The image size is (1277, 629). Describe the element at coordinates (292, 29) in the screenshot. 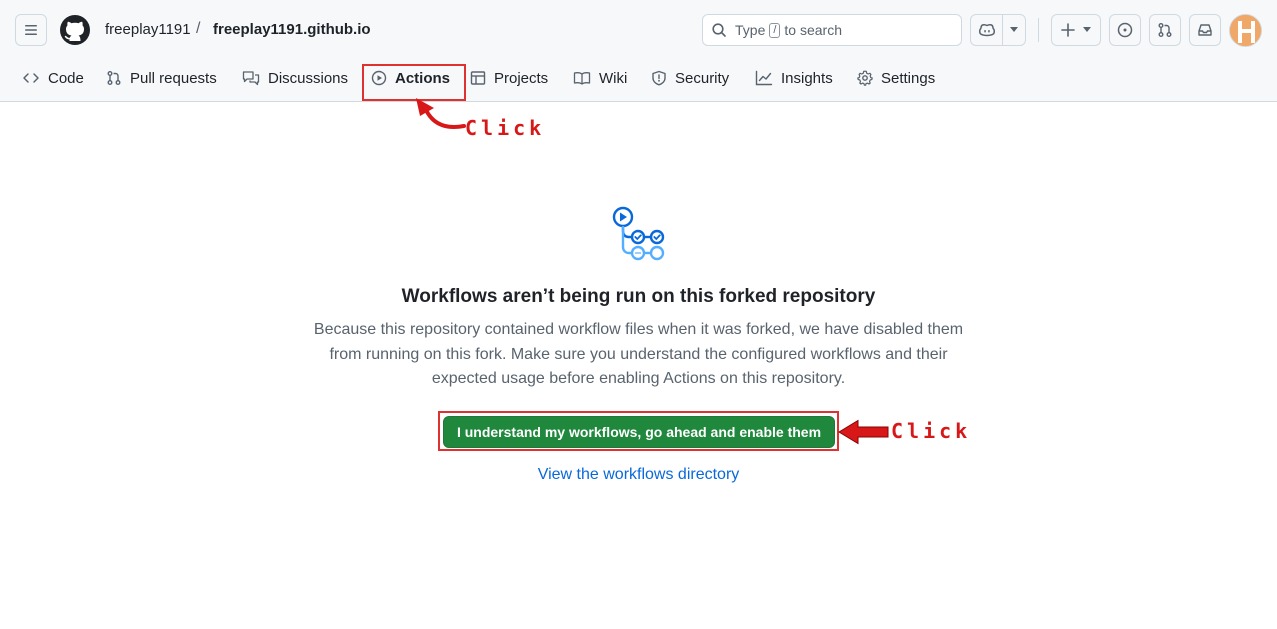

I see `repo-name-link: freeplay1191.github.io` at that location.